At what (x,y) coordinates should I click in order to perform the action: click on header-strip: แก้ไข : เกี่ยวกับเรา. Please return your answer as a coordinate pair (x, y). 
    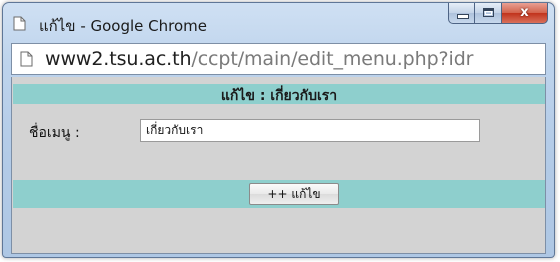
    Looking at the image, I should click on (279, 94).